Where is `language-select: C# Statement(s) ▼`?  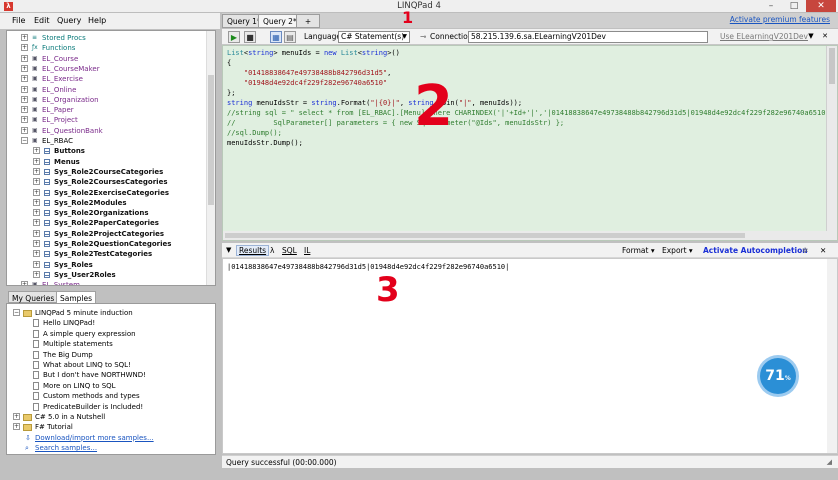 language-select: C# Statement(s) ▼ is located at coordinates (374, 37).